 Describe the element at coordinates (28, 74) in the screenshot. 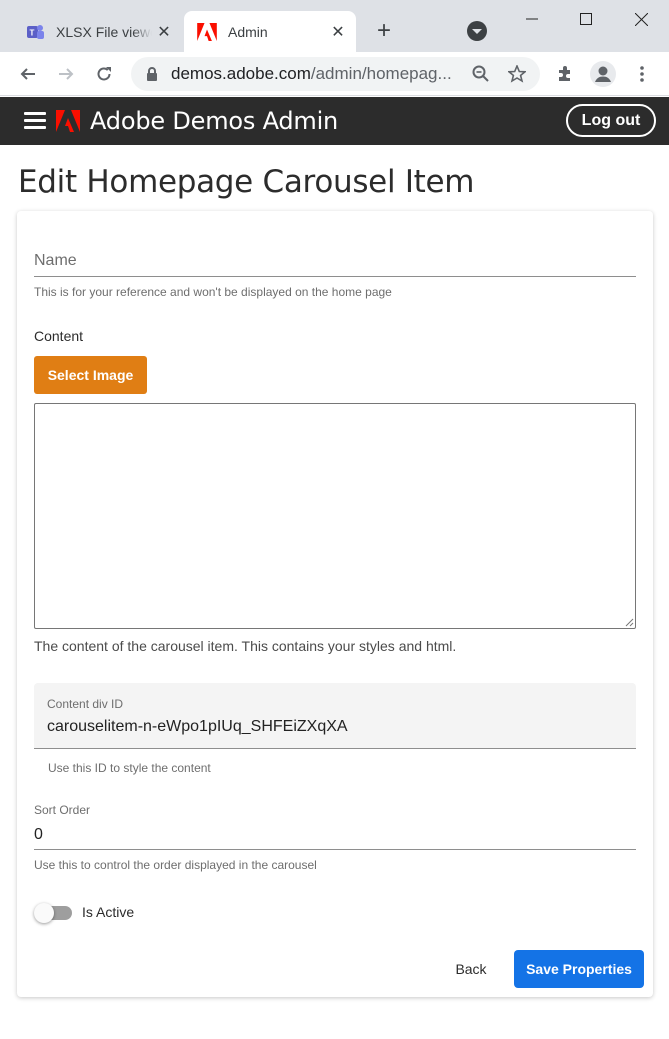

I see `back-arrow-icon` at that location.